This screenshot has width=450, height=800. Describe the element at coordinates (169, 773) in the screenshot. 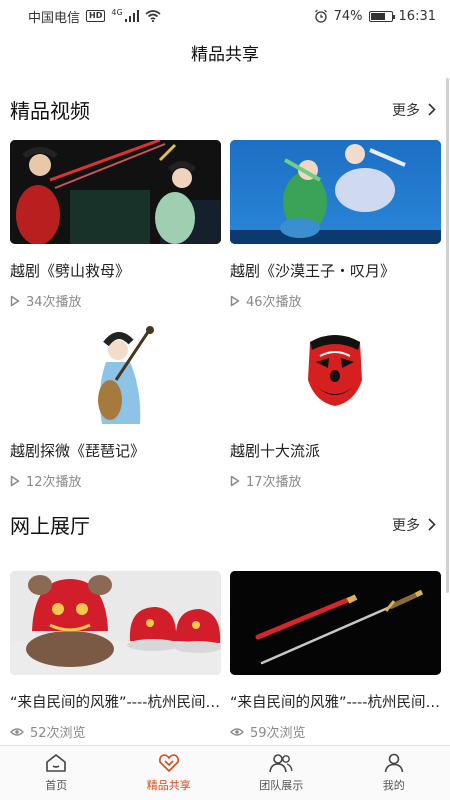

I see `tab-share: 精品共享` at that location.